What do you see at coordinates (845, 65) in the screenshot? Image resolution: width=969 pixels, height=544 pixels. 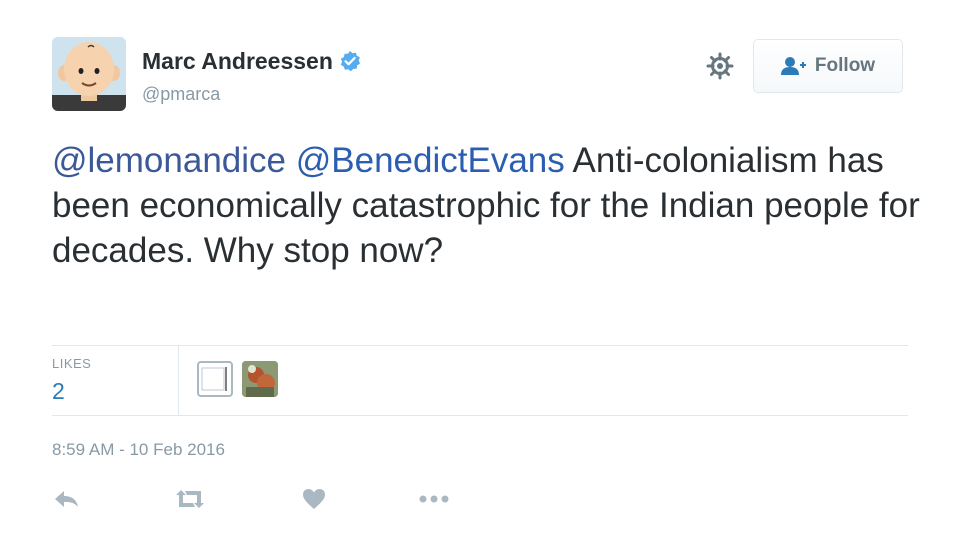 I see `follow-label: Follow` at bounding box center [845, 65].